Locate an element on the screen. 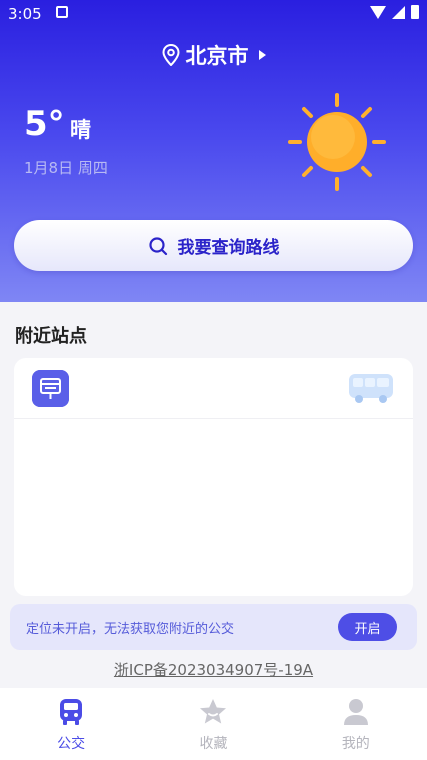  date-label: 1月8日 周四 is located at coordinates (66, 168).